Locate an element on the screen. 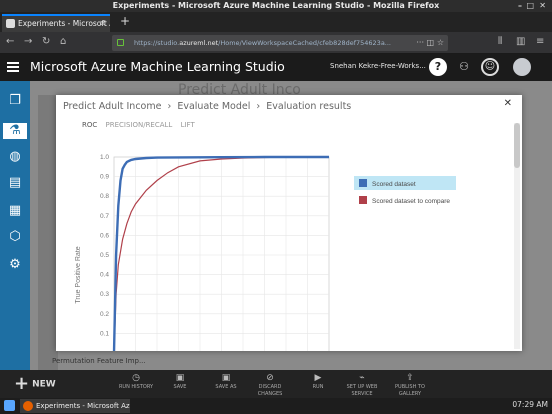  save-as-label: SAVE AS is located at coordinates (226, 387).